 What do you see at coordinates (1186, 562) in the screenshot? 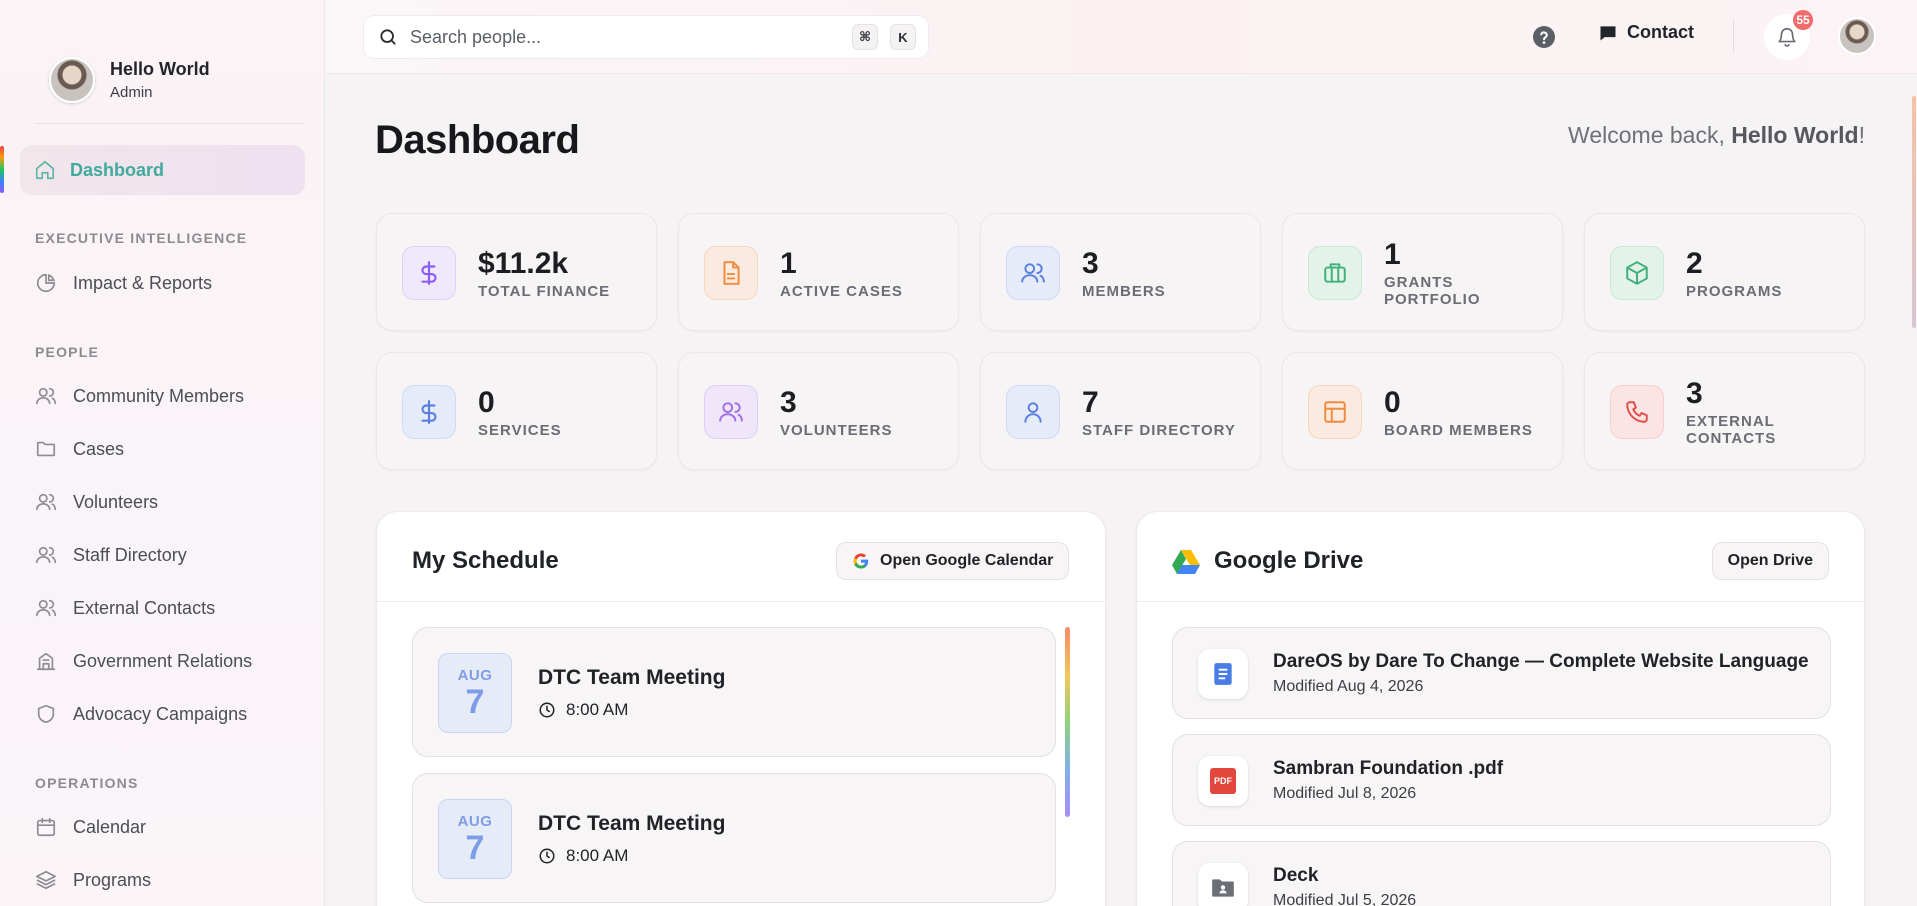
I see `google-drive-icon` at bounding box center [1186, 562].